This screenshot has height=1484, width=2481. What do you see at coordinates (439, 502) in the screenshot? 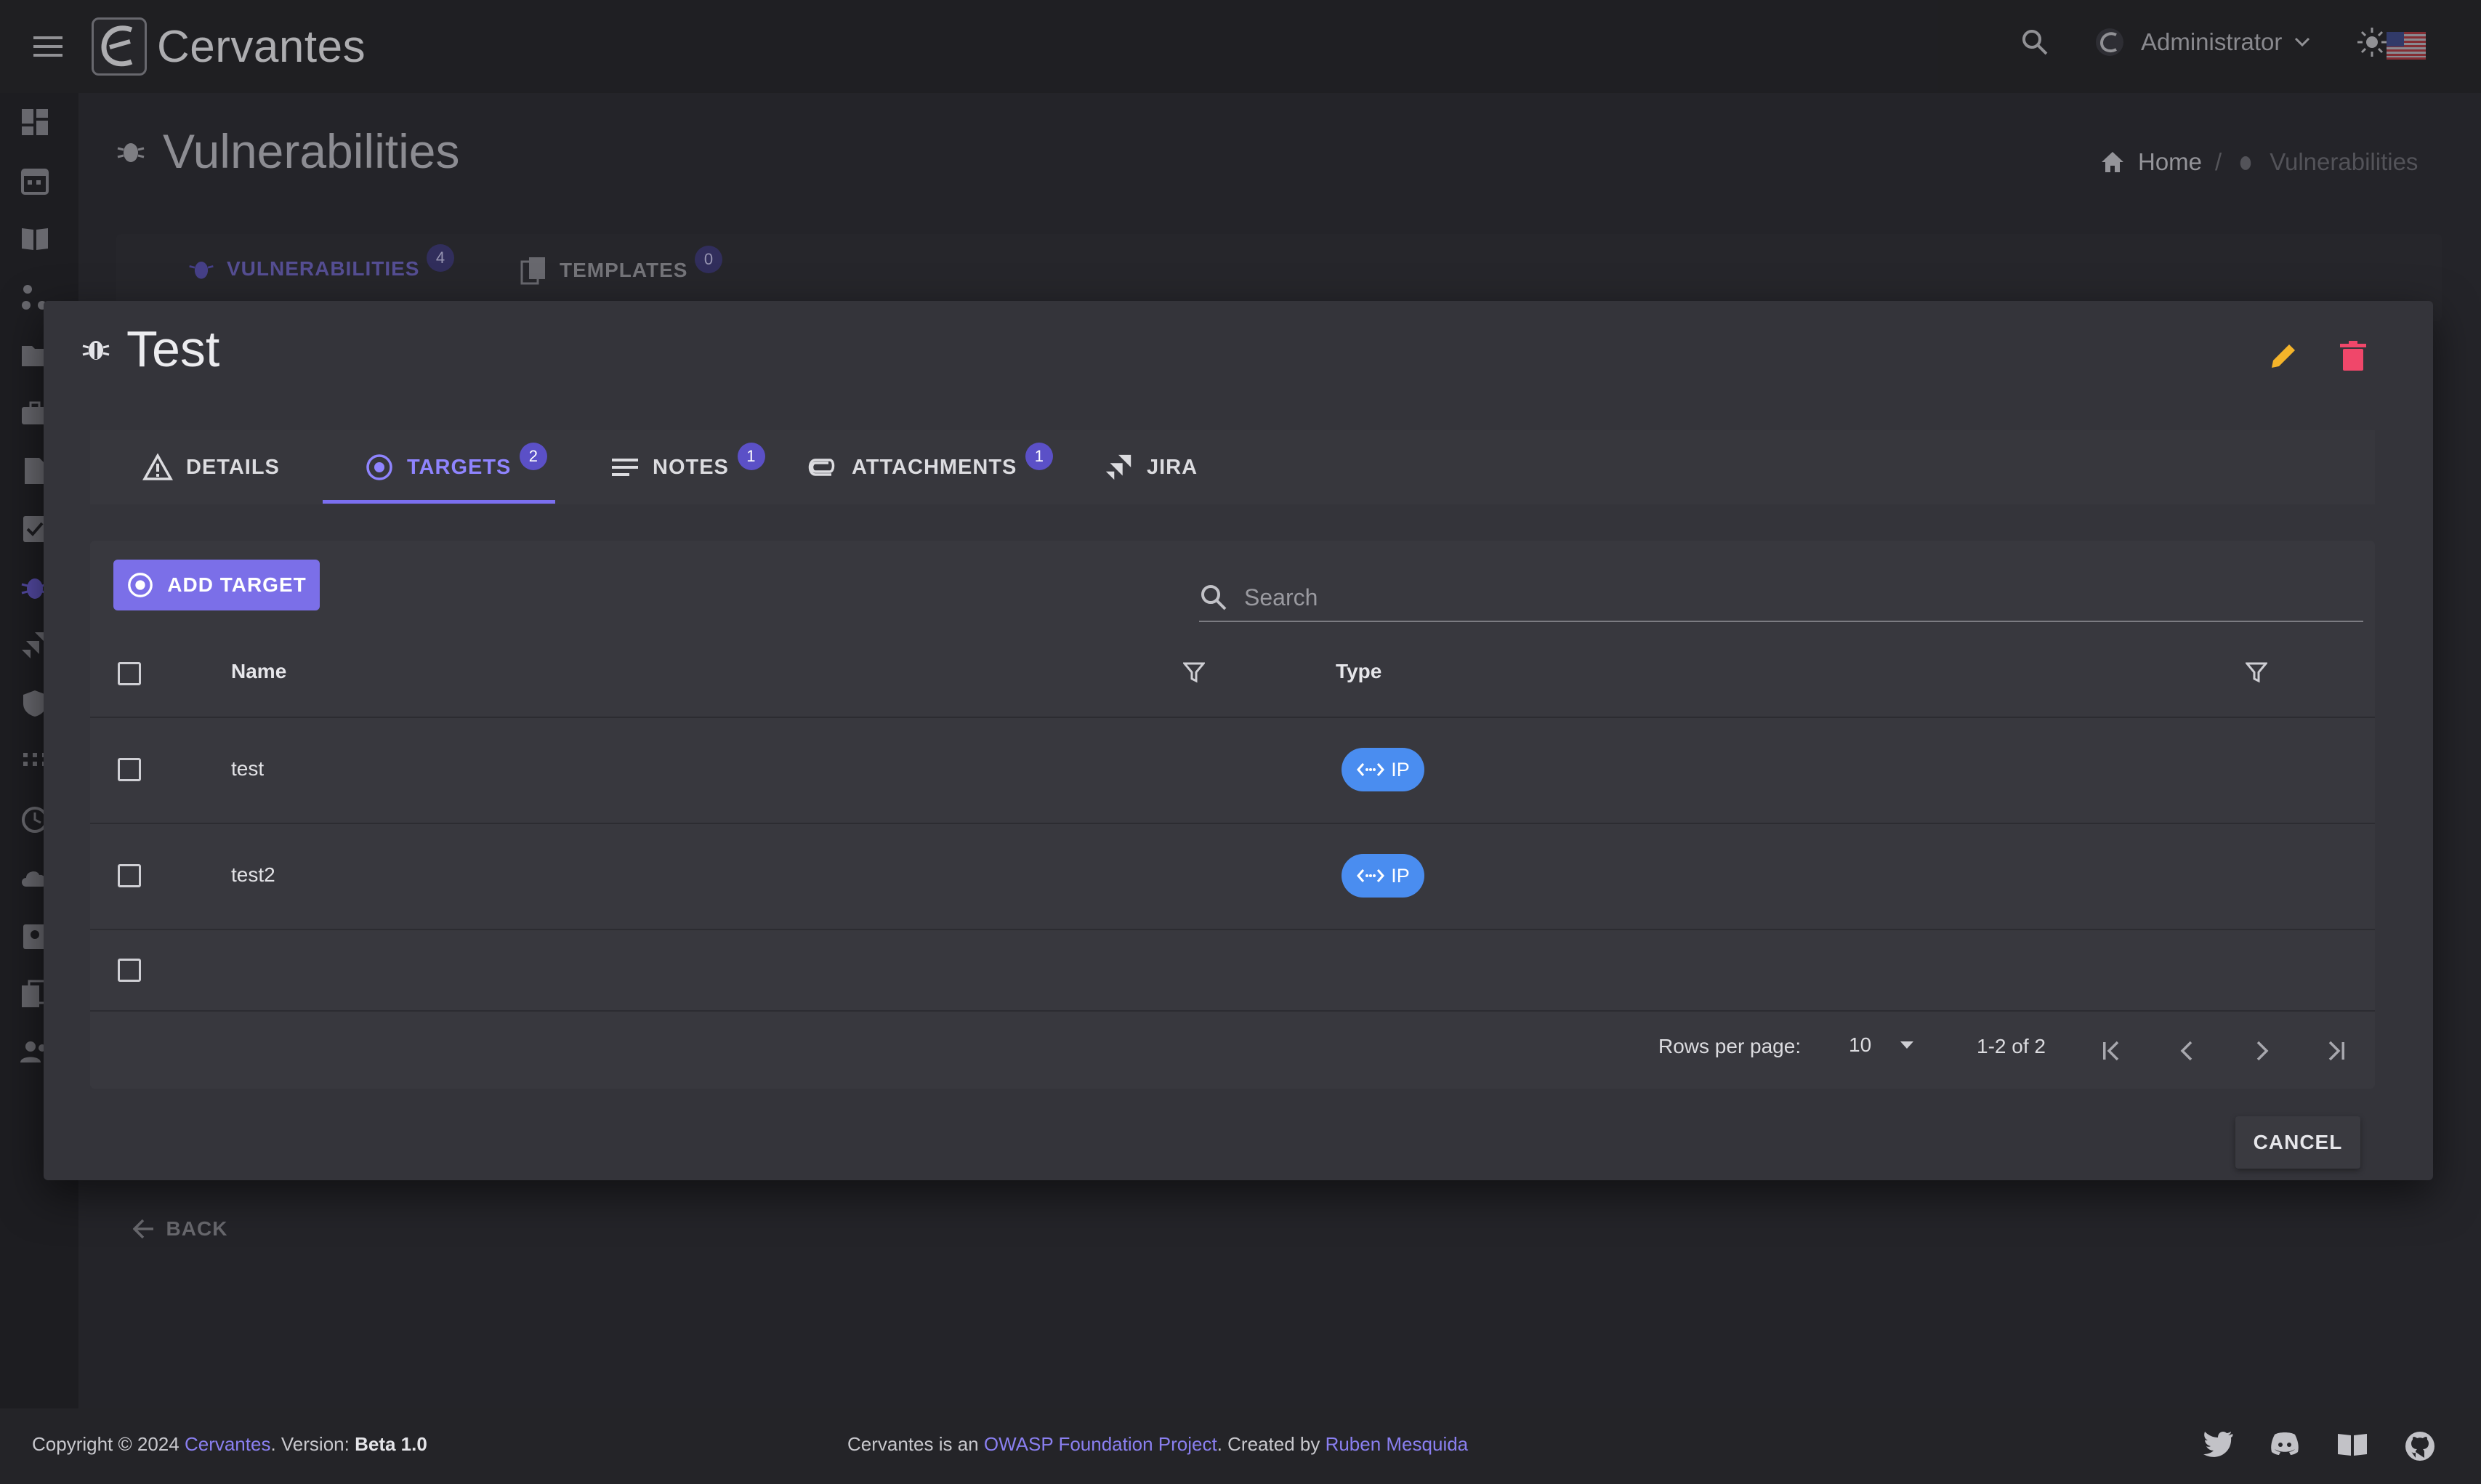
I see `active-tab-indicator` at bounding box center [439, 502].